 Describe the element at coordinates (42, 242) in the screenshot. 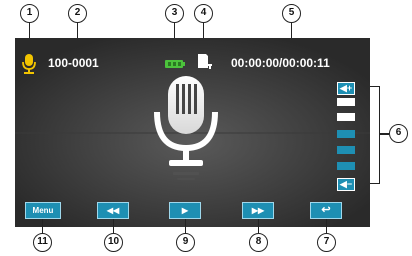

I see `callout-11: 11` at that location.